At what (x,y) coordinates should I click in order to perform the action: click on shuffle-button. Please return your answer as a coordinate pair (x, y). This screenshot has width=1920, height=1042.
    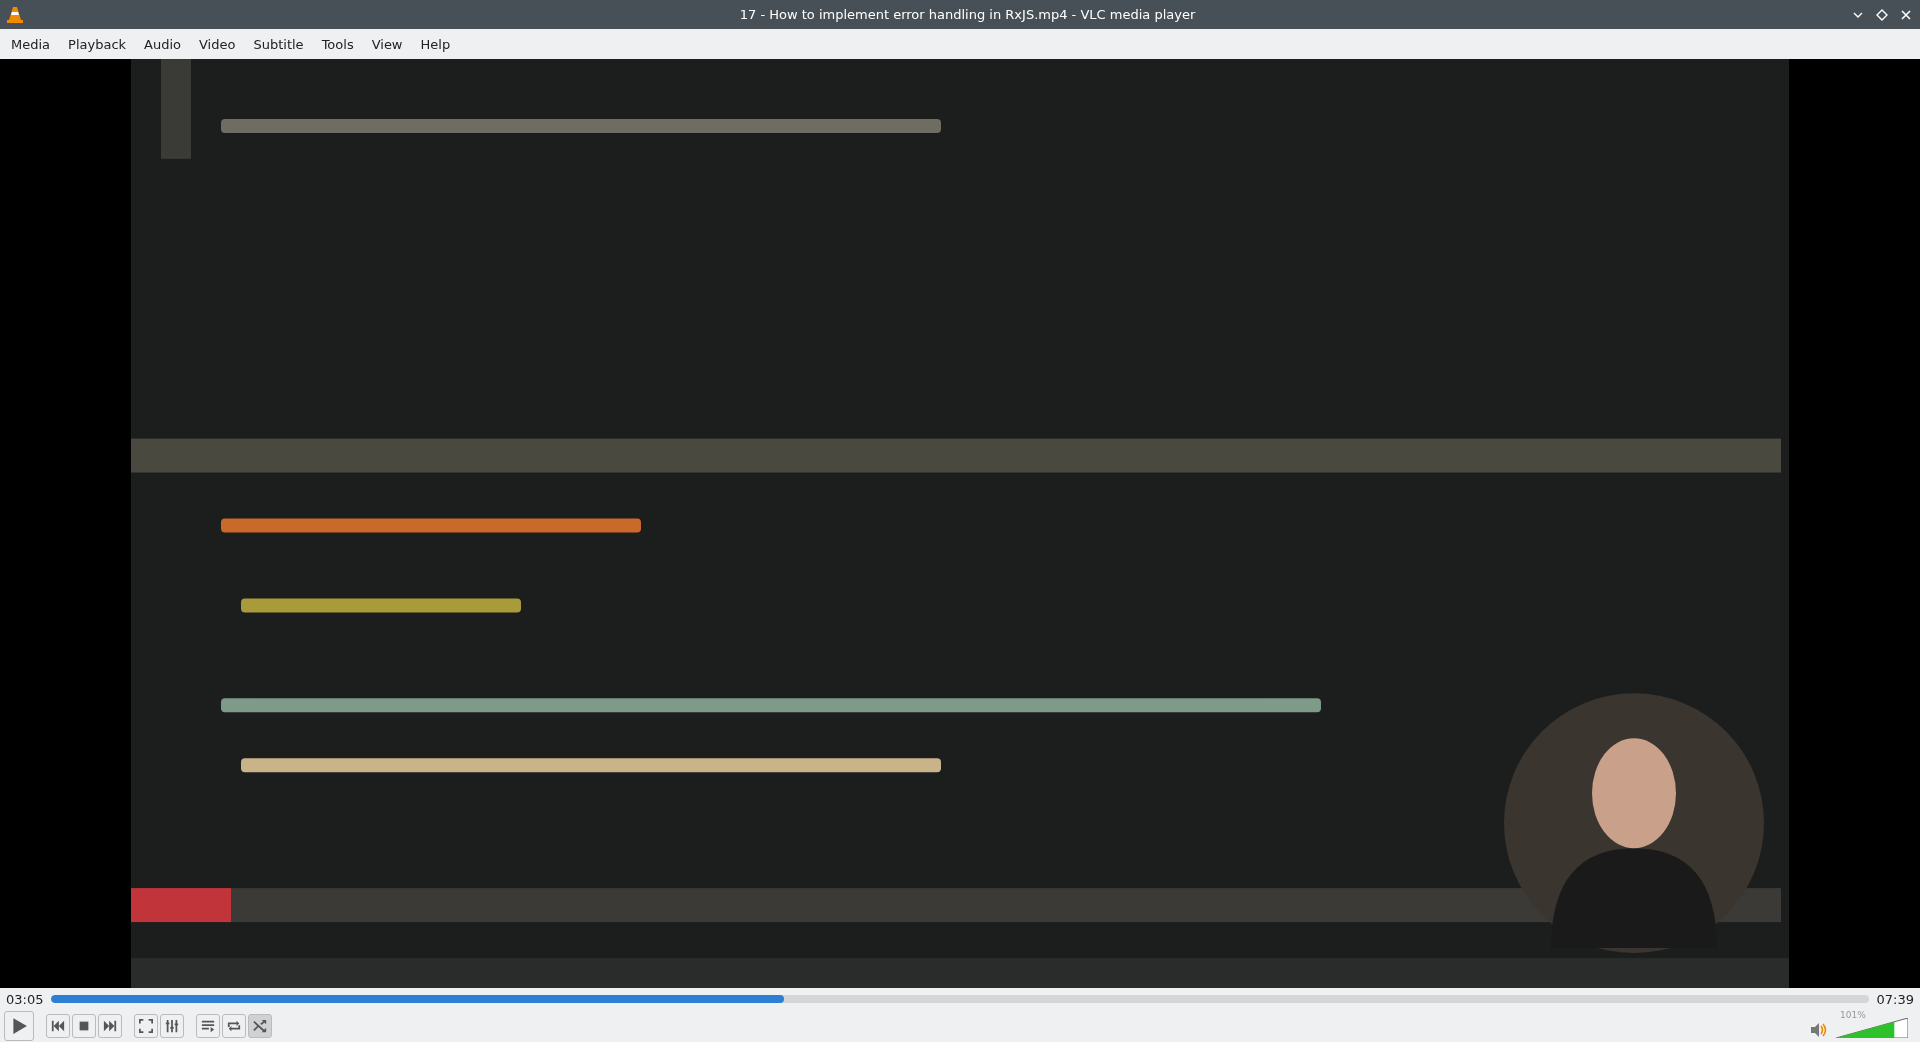
    Looking at the image, I should click on (260, 1026).